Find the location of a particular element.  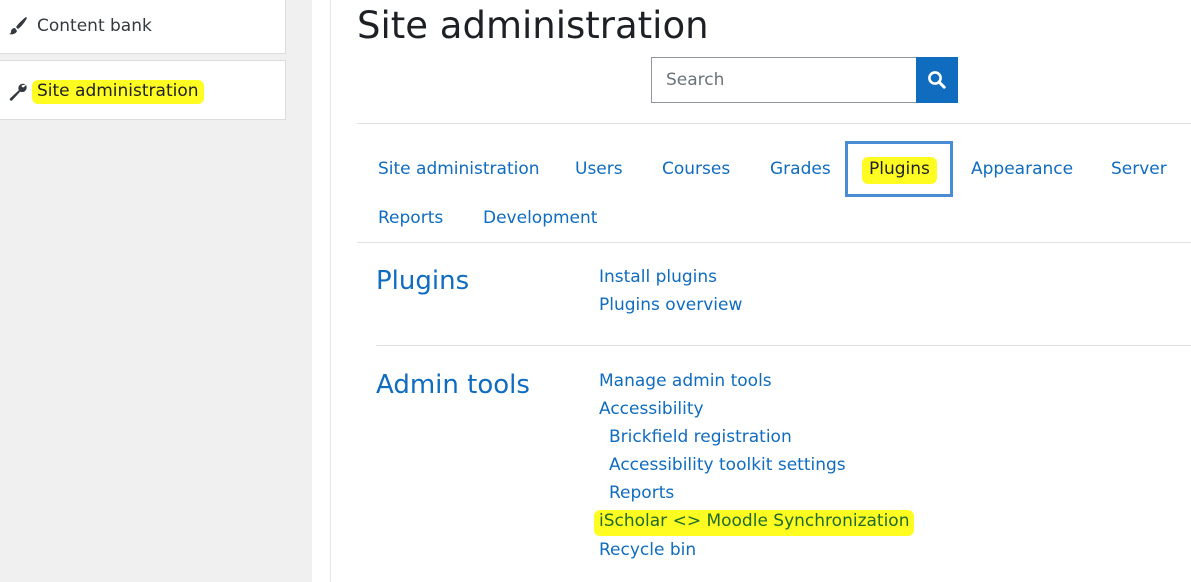

link-accessibility-toolkit-settings: Accessibility toolkit settings is located at coordinates (727, 465).